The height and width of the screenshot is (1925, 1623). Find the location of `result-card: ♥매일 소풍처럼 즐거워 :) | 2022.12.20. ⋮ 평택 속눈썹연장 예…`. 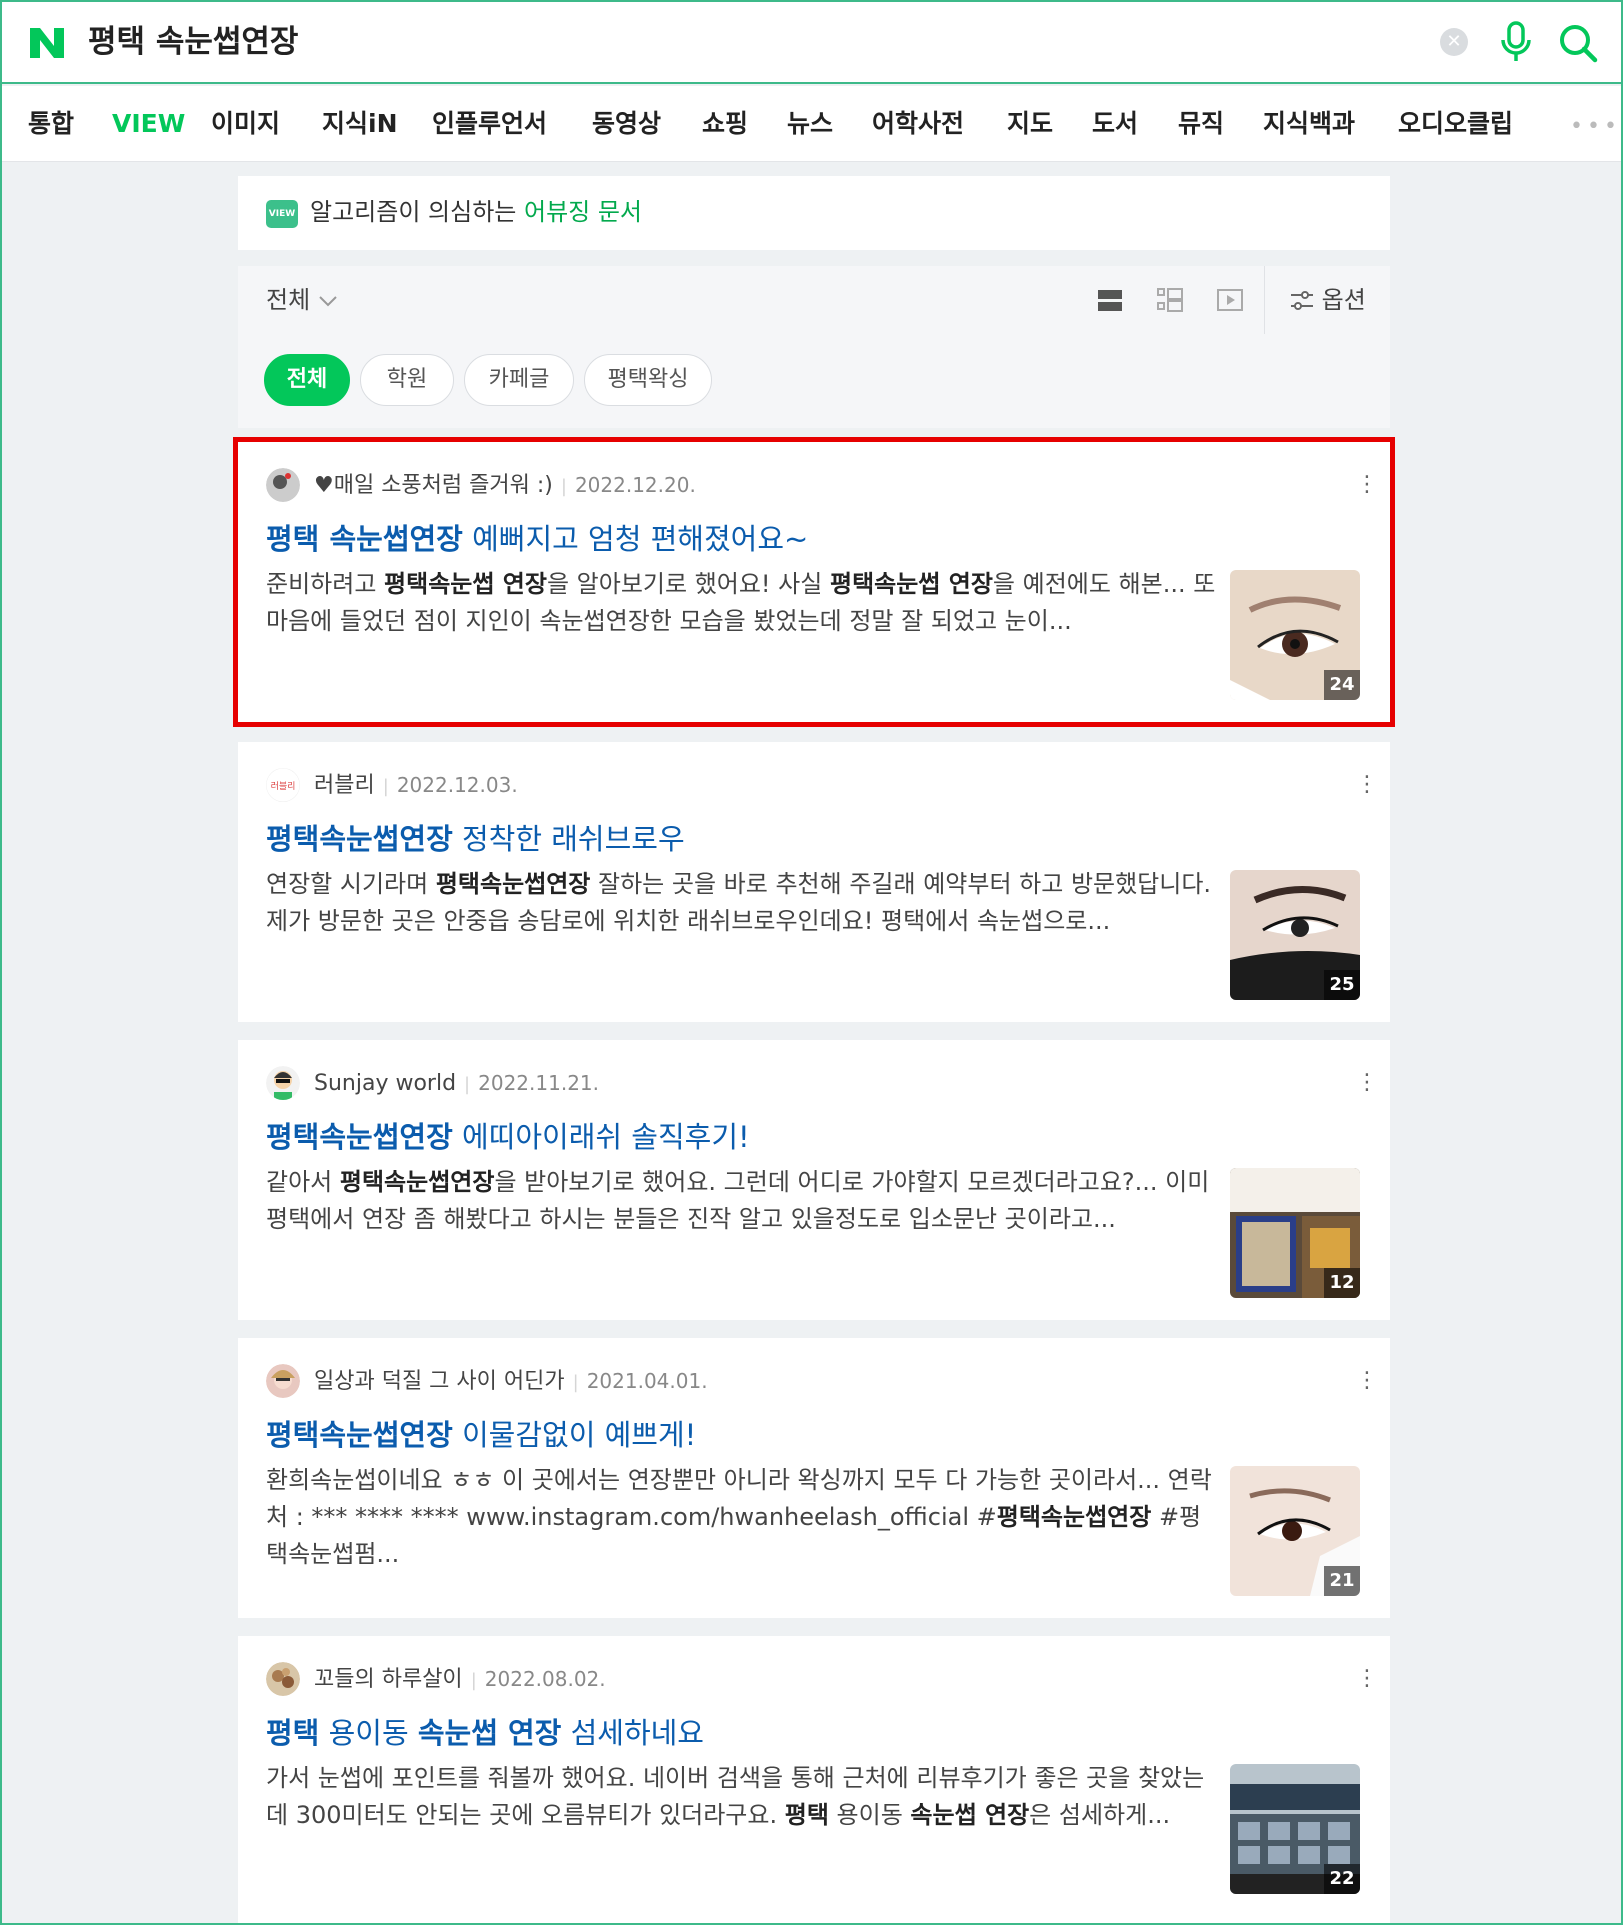

result-card: ♥매일 소풍처럼 즐거워 :) | 2022.12.20. ⋮ 평택 속눈썹연장 예… is located at coordinates (814, 582).